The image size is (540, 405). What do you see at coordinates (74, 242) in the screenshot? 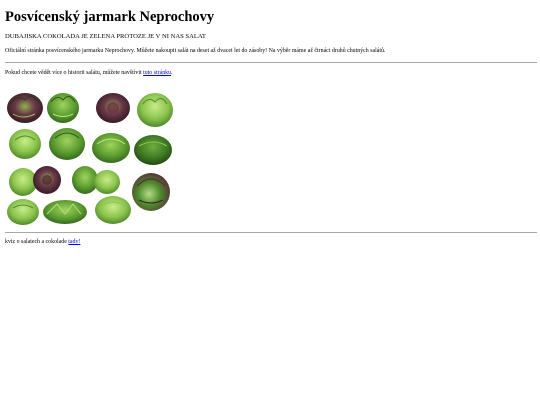
I see `quiz-link: tady!` at bounding box center [74, 242].